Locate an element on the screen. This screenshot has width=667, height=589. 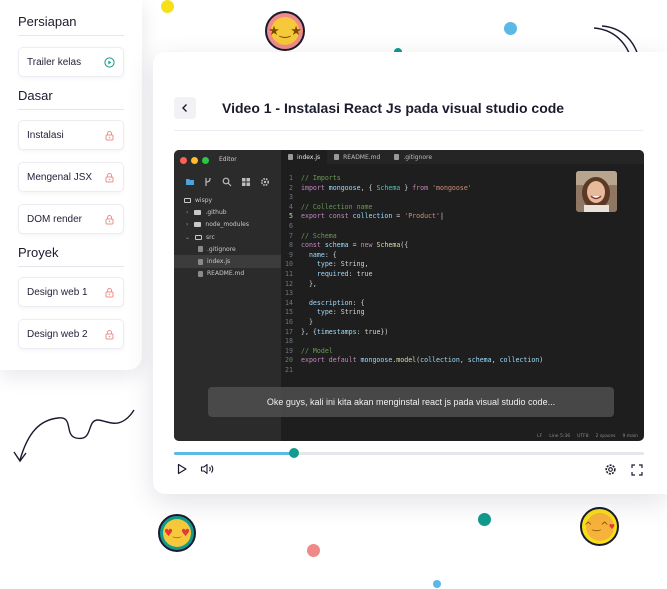
code-token: collection is located at coordinates (372, 216).